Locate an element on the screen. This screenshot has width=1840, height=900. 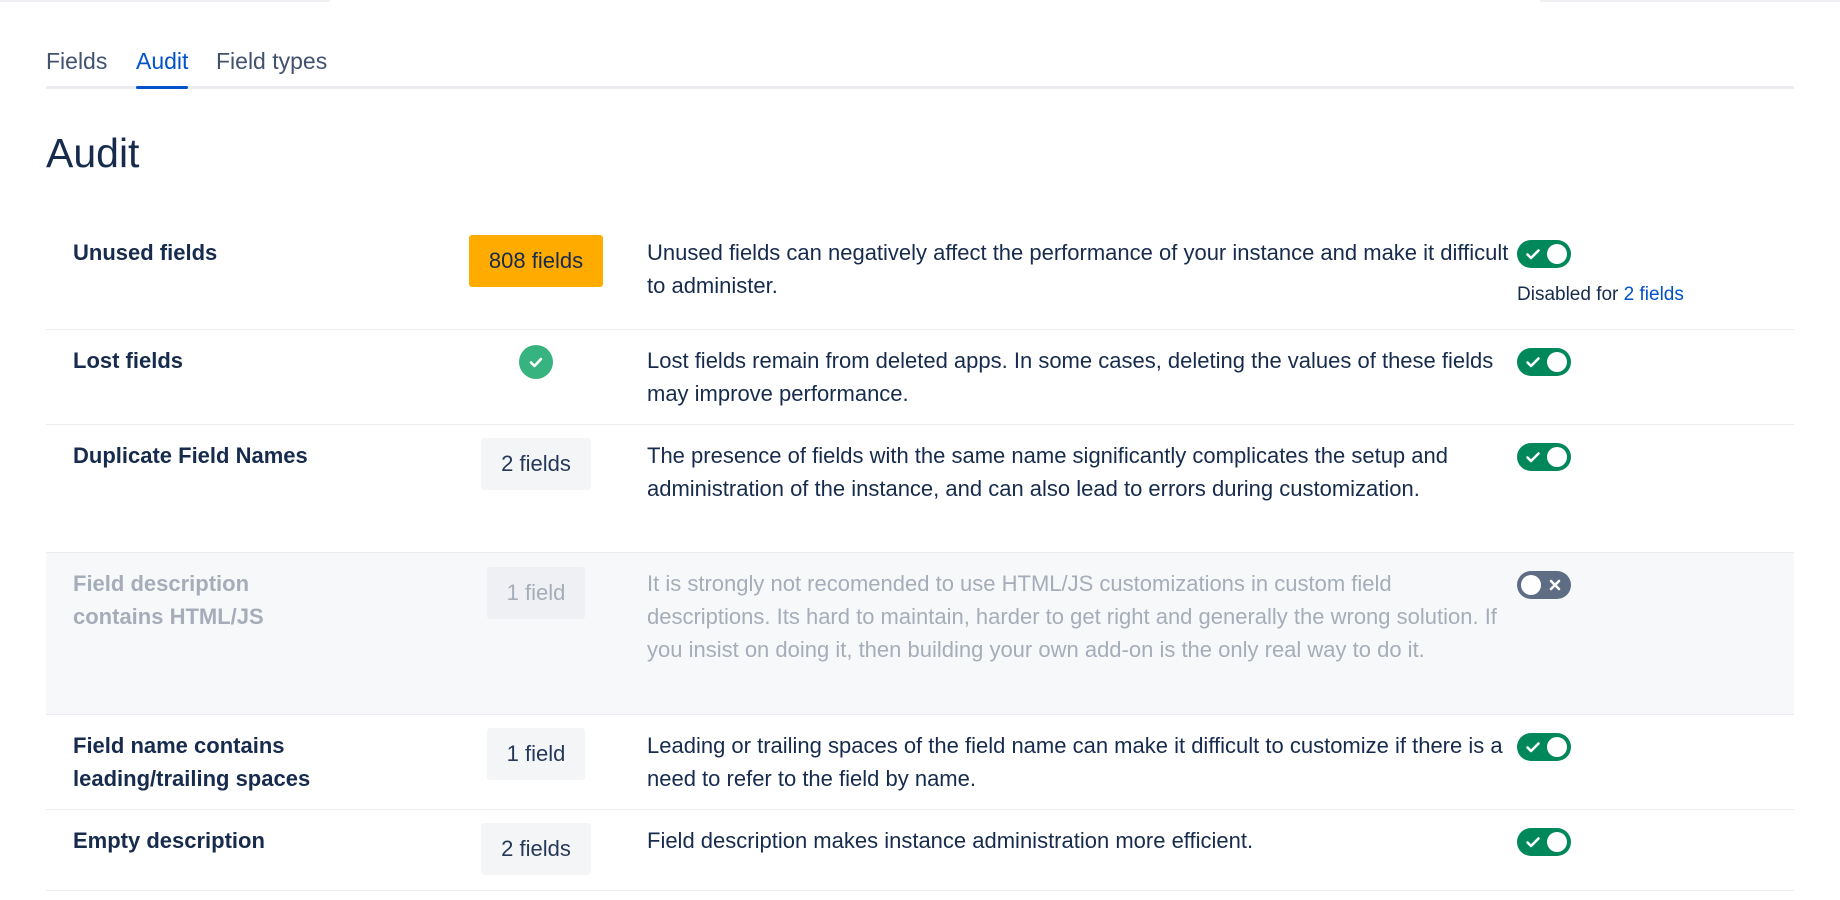
count-badge: 808 fields is located at coordinates (536, 261).